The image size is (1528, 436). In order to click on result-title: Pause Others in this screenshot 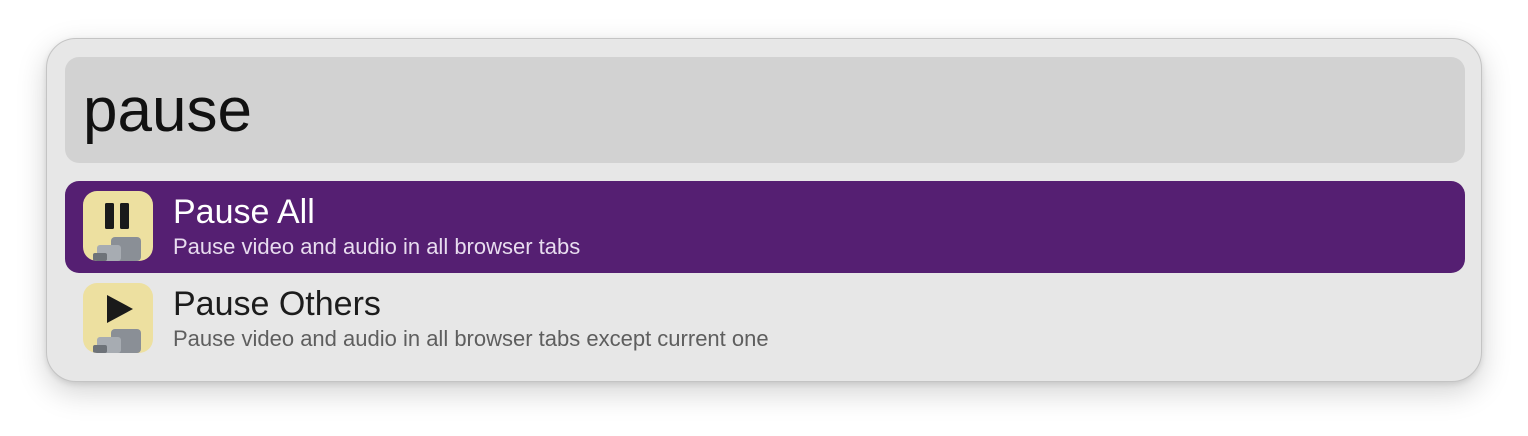, I will do `click(277, 304)`.